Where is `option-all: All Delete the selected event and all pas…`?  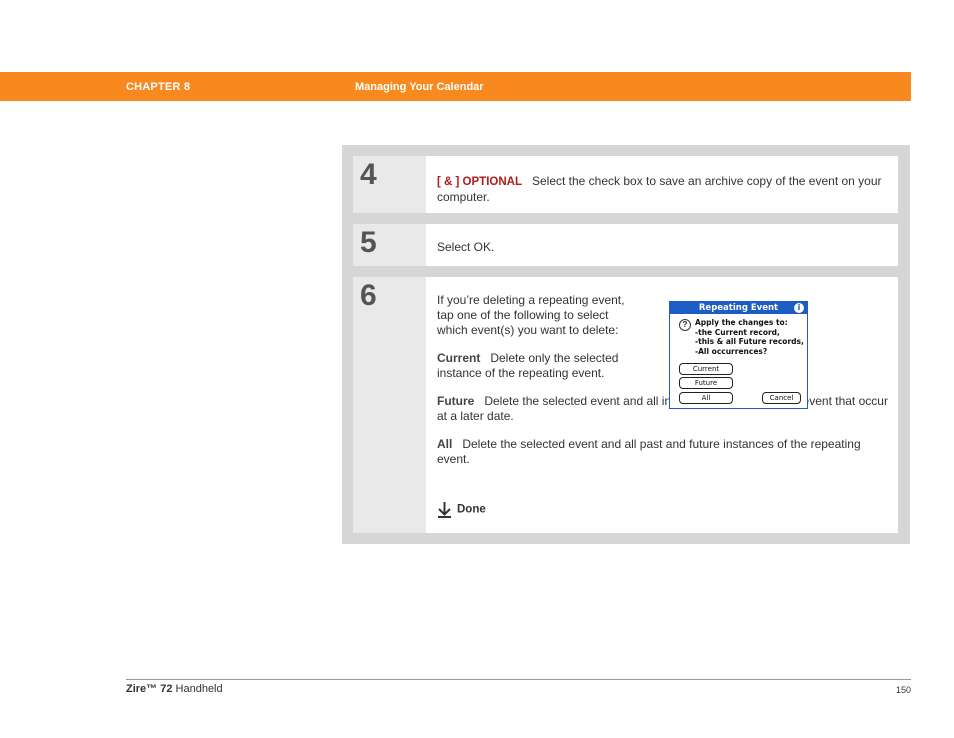
option-all: All Delete the selected event and all pas… is located at coordinates (662, 452).